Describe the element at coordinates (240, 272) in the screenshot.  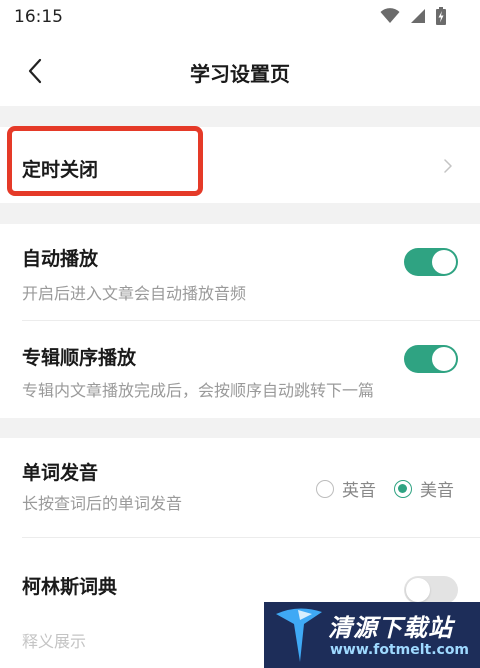
I see `setting-auto-play: 自动播放 开启后进入文章会自动播放音频` at that location.